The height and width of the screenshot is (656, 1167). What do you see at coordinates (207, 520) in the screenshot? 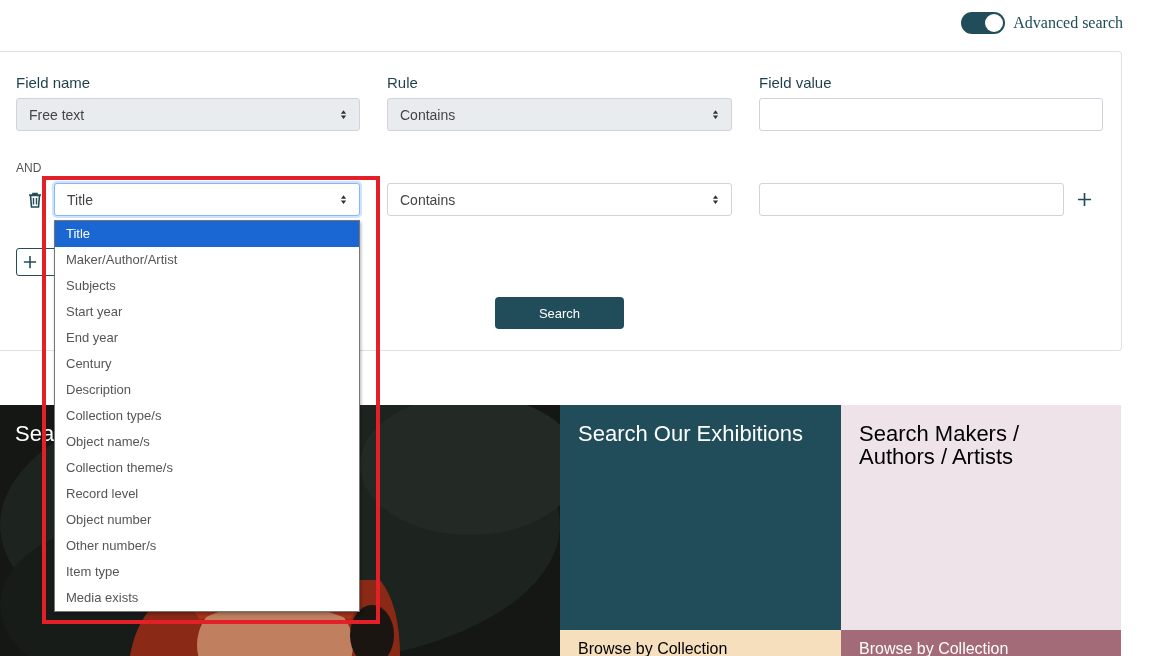
I see `dropdown-option: Object number` at bounding box center [207, 520].